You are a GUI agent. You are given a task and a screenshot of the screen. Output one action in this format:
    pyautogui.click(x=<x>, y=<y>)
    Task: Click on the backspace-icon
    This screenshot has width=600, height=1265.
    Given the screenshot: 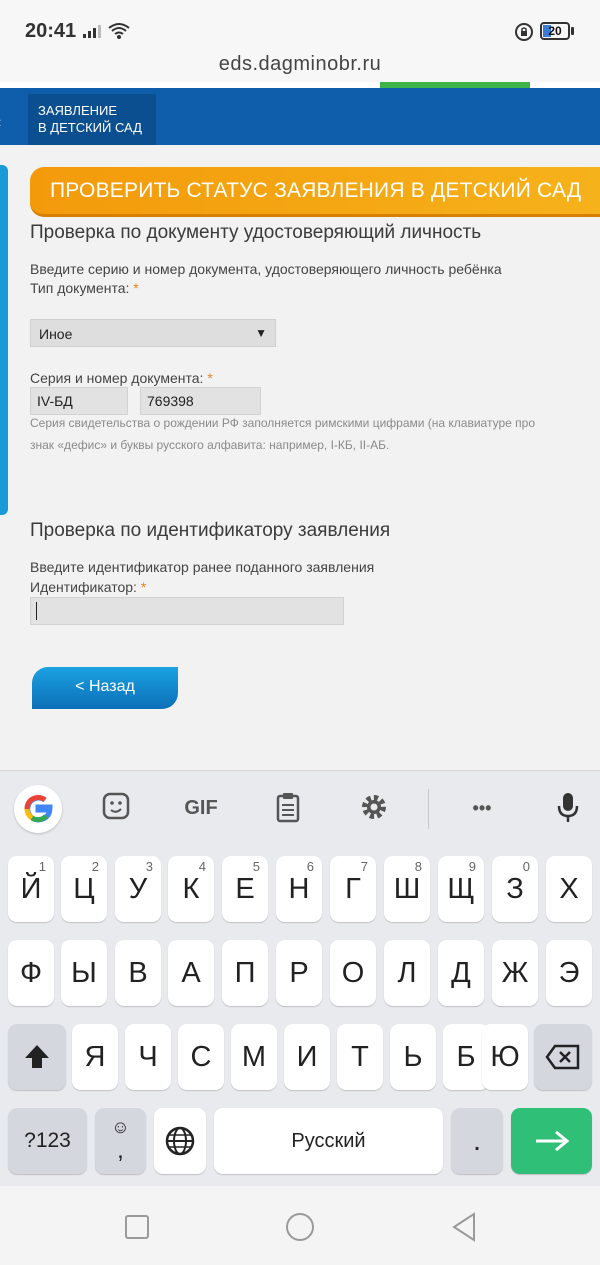 What is the action you would take?
    pyautogui.click(x=562, y=1057)
    